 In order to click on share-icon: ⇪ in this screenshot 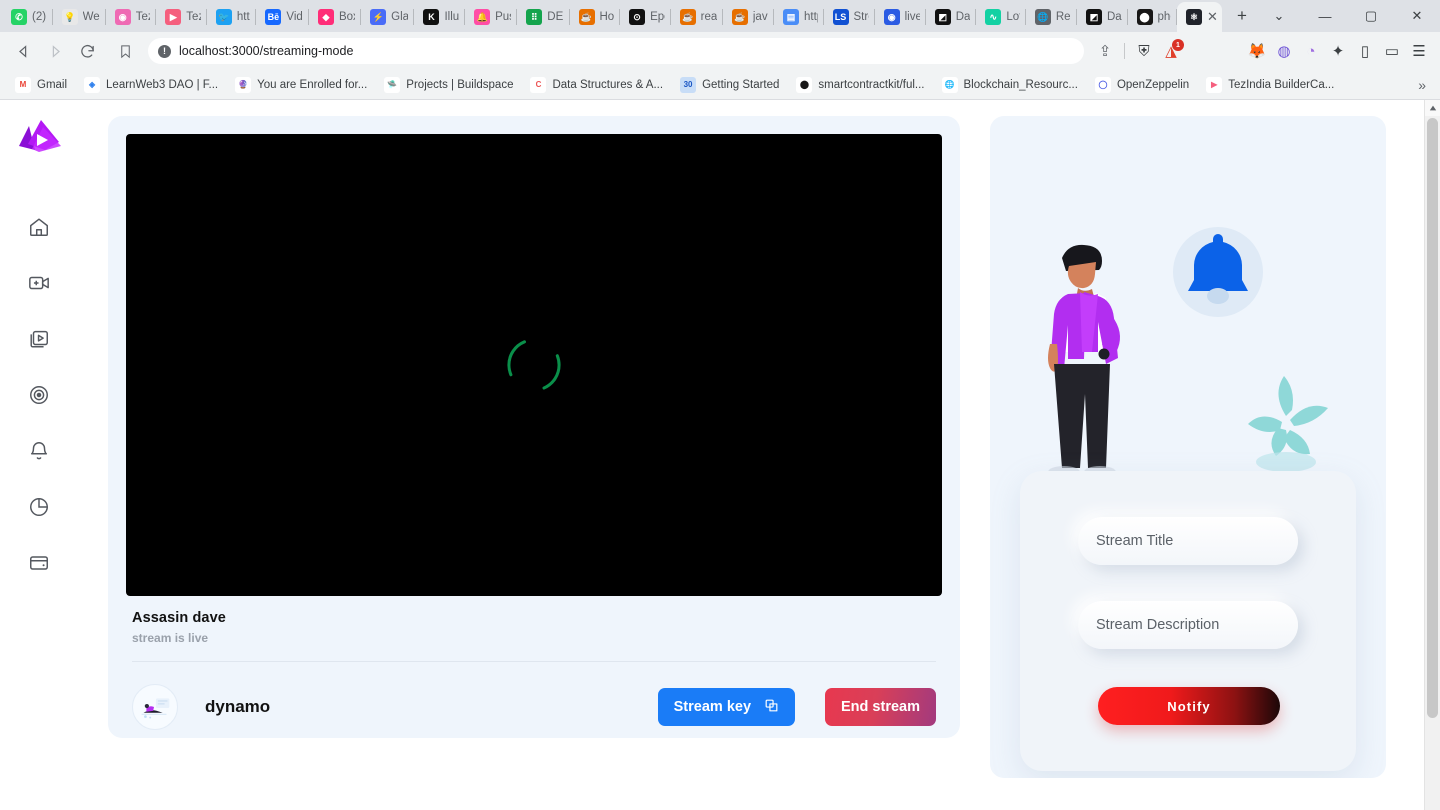, I will do `click(1105, 51)`.